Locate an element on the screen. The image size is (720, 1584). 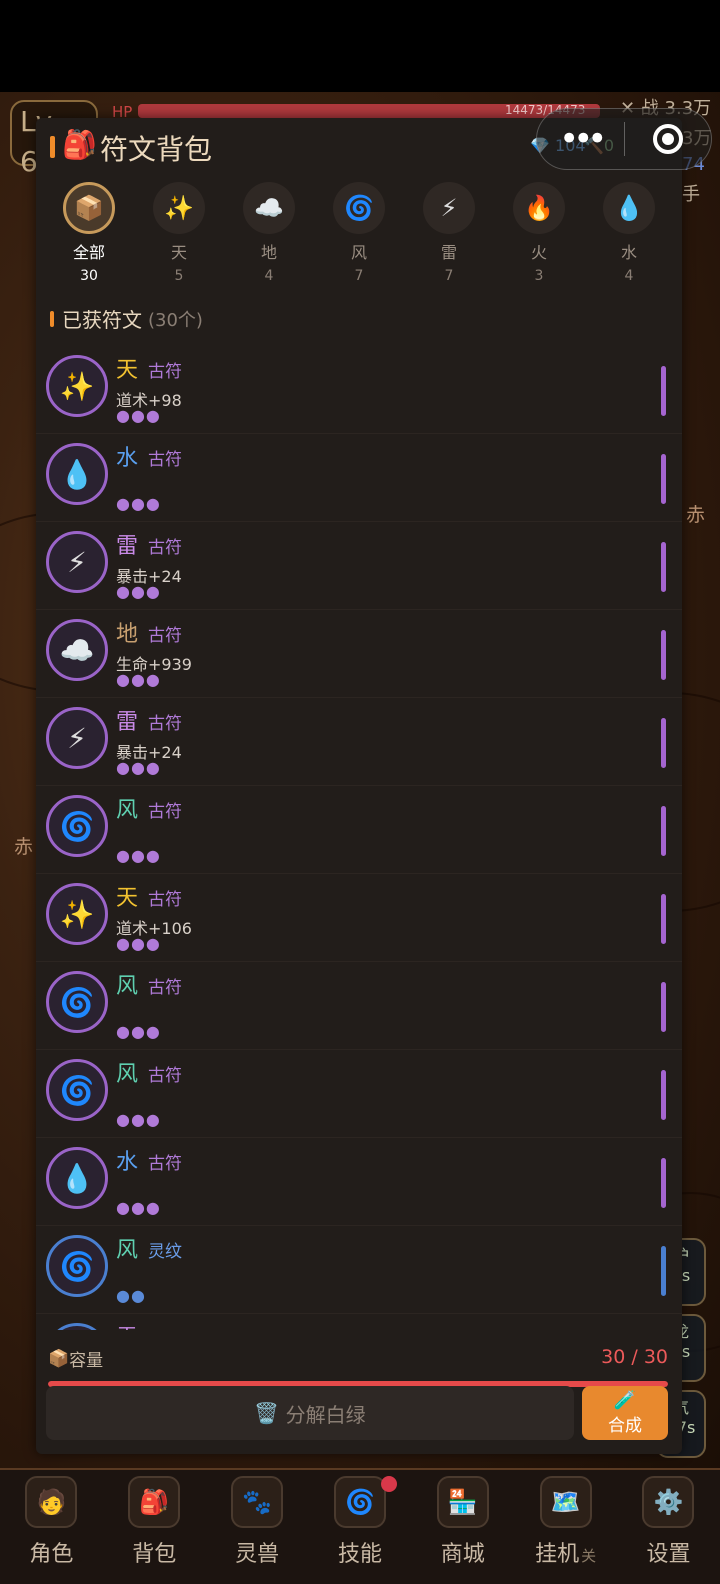
nav-label-text: 商城 is located at coordinates (462, 1554).